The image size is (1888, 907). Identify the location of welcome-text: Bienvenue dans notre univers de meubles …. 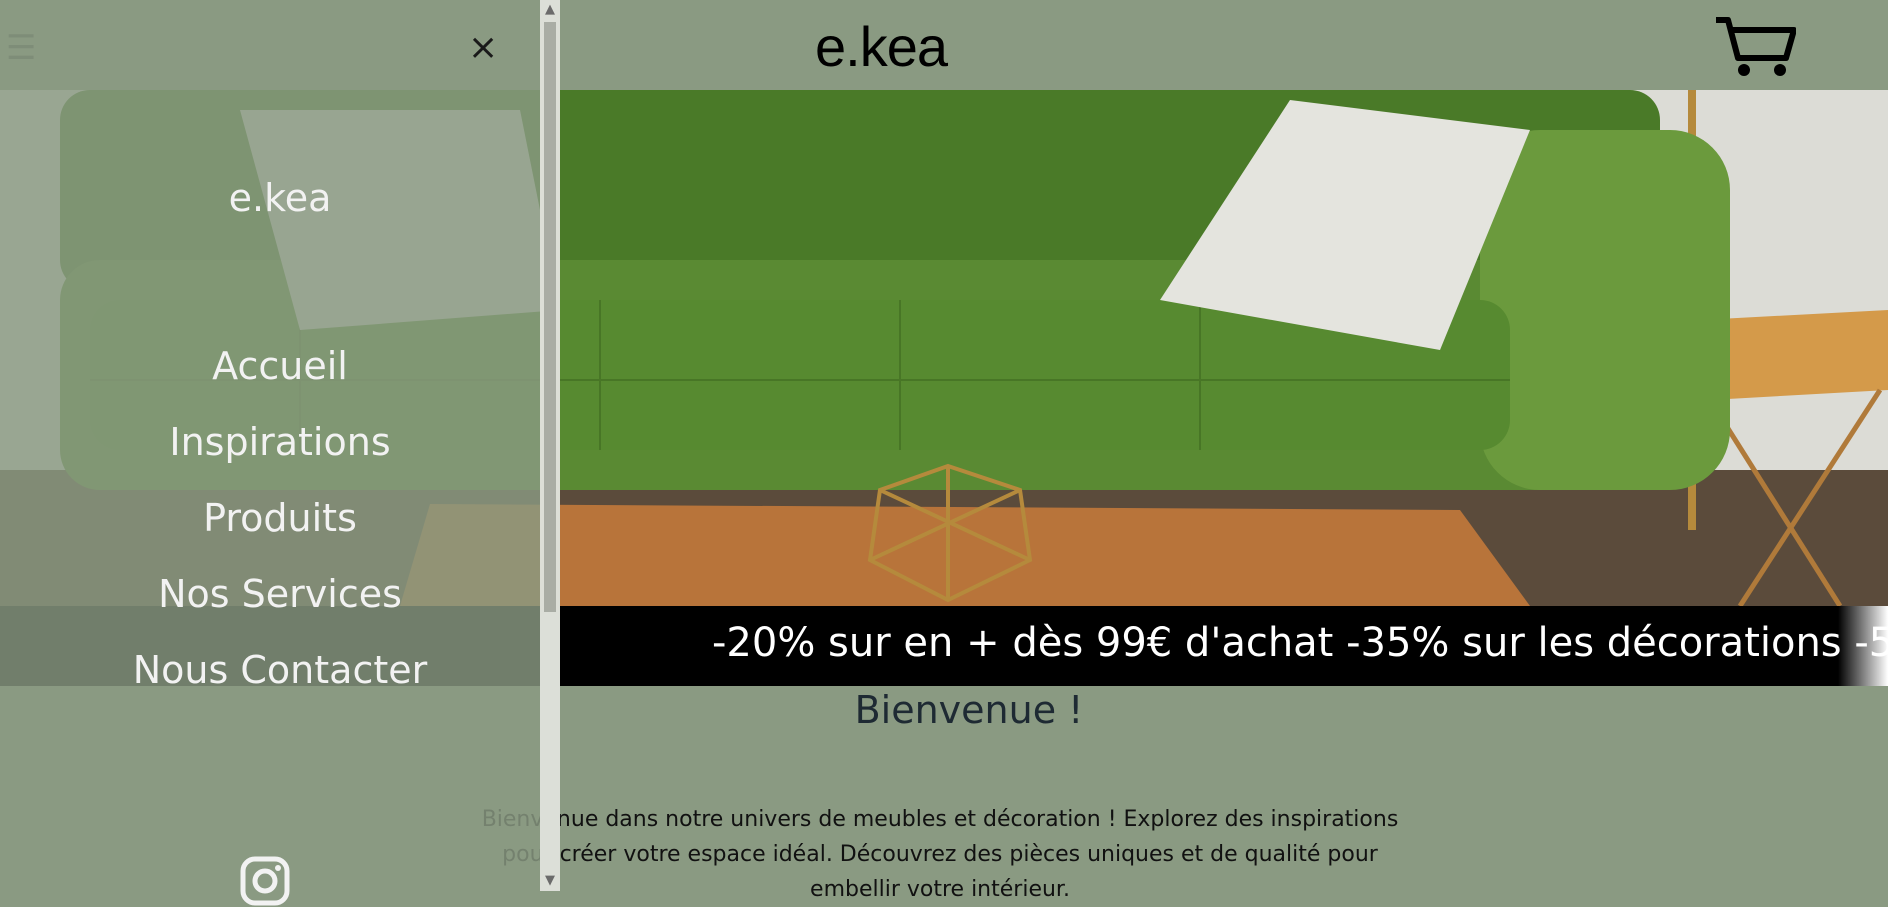
(940, 854).